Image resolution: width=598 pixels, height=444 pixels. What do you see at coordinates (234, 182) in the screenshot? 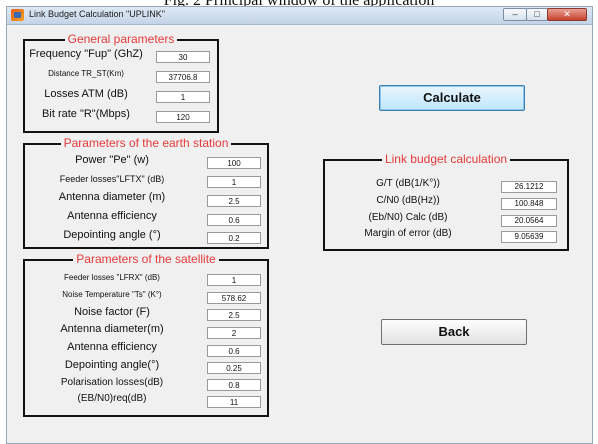
I see `feeder-losses-tx-field` at bounding box center [234, 182].